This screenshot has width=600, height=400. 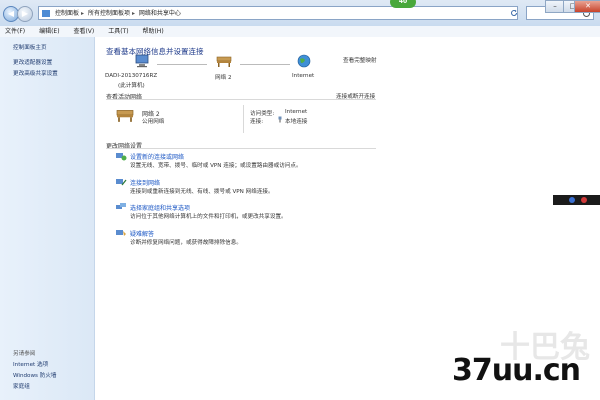 What do you see at coordinates (121, 157) in the screenshot?
I see `new-connection-icon` at bounding box center [121, 157].